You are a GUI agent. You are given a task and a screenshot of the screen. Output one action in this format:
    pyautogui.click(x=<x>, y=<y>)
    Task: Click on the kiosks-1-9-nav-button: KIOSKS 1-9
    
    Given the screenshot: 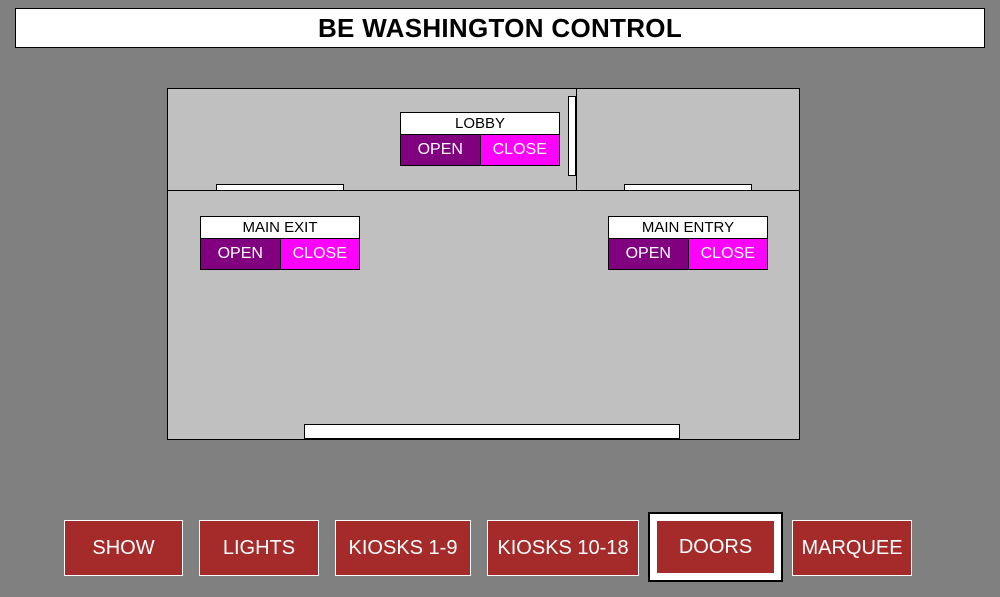 What is the action you would take?
    pyautogui.click(x=403, y=548)
    